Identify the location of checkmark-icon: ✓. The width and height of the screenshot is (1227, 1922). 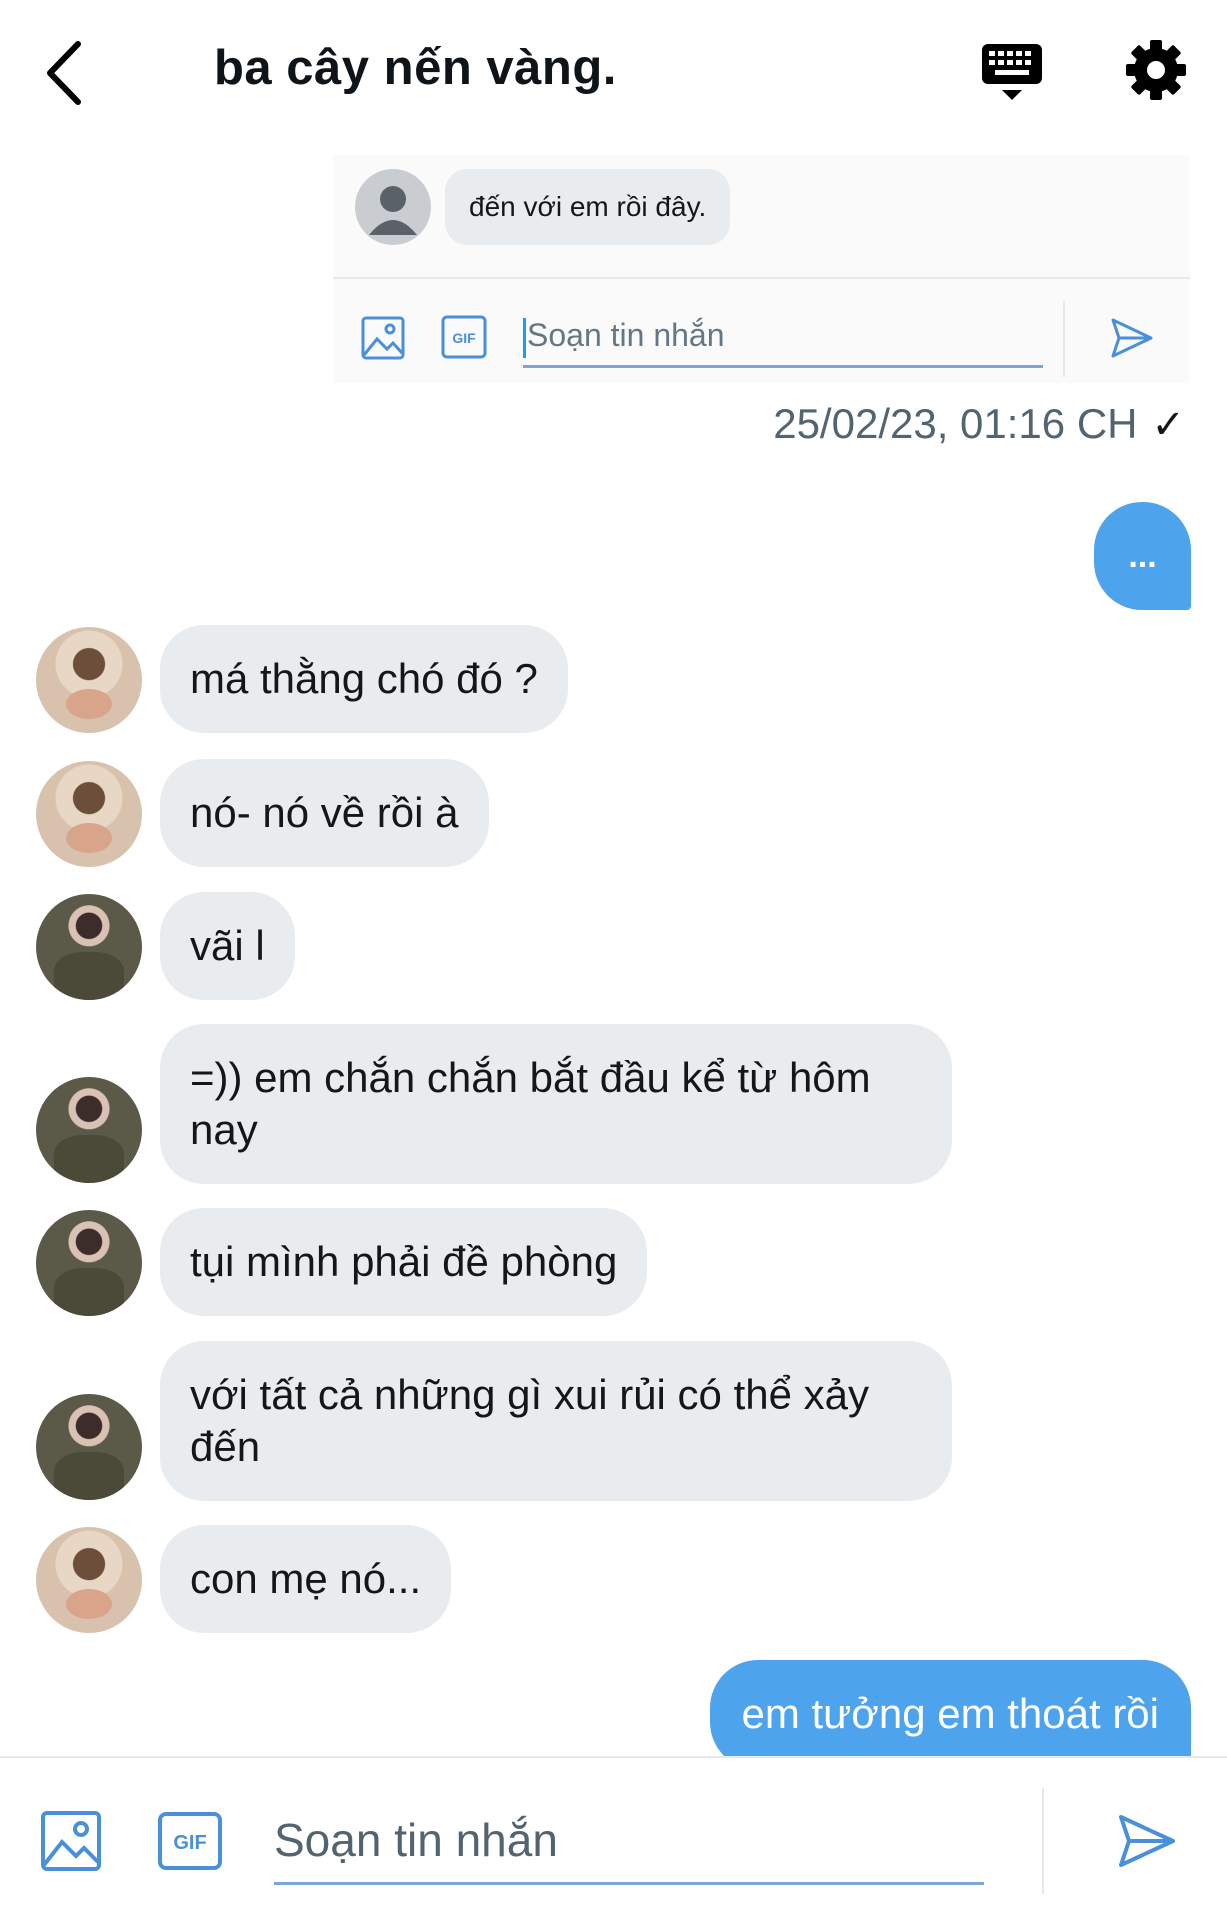
(1168, 425).